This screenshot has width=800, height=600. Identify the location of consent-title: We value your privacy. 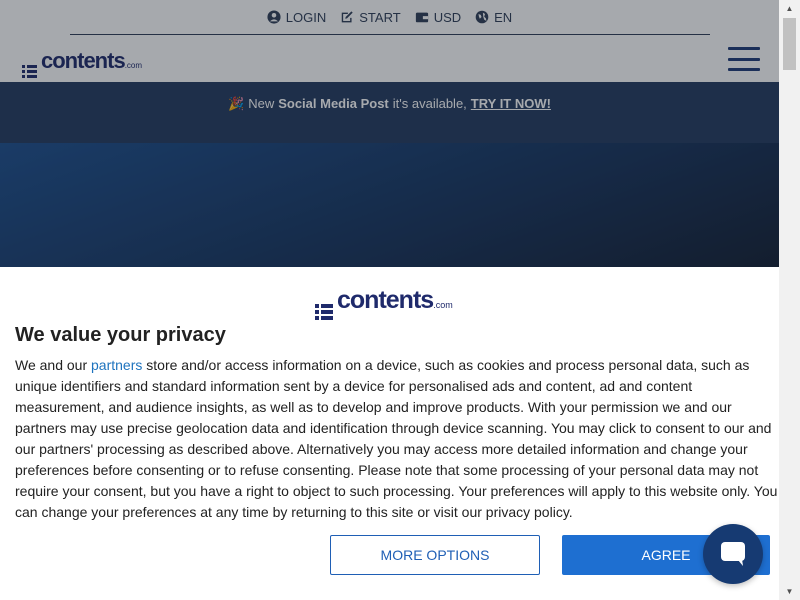
(120, 335).